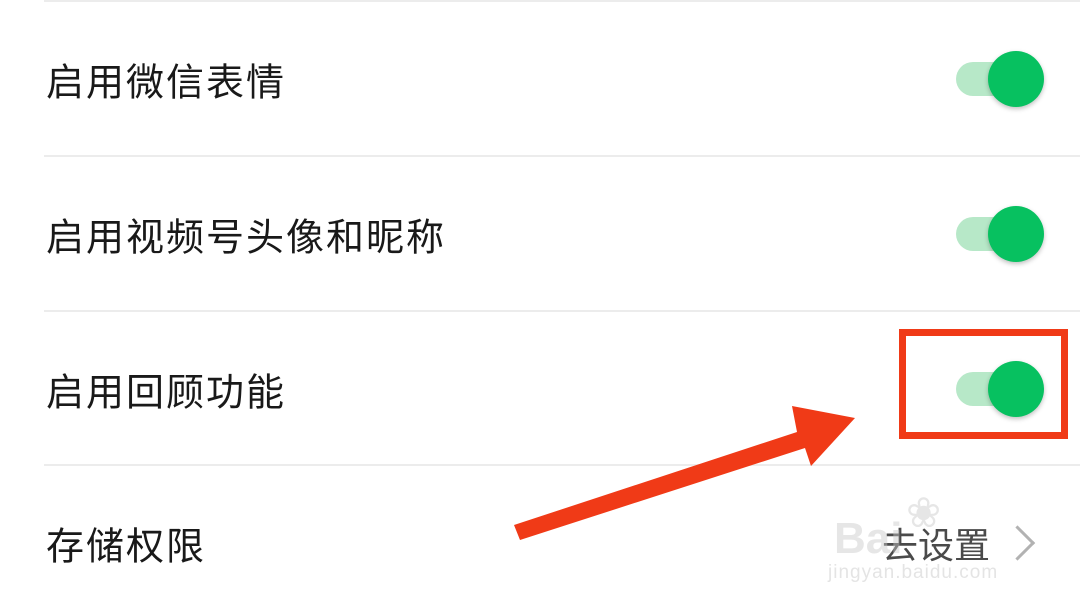 The height and width of the screenshot is (608, 1080). I want to click on toggle-channels-avatar, so click(999, 234).